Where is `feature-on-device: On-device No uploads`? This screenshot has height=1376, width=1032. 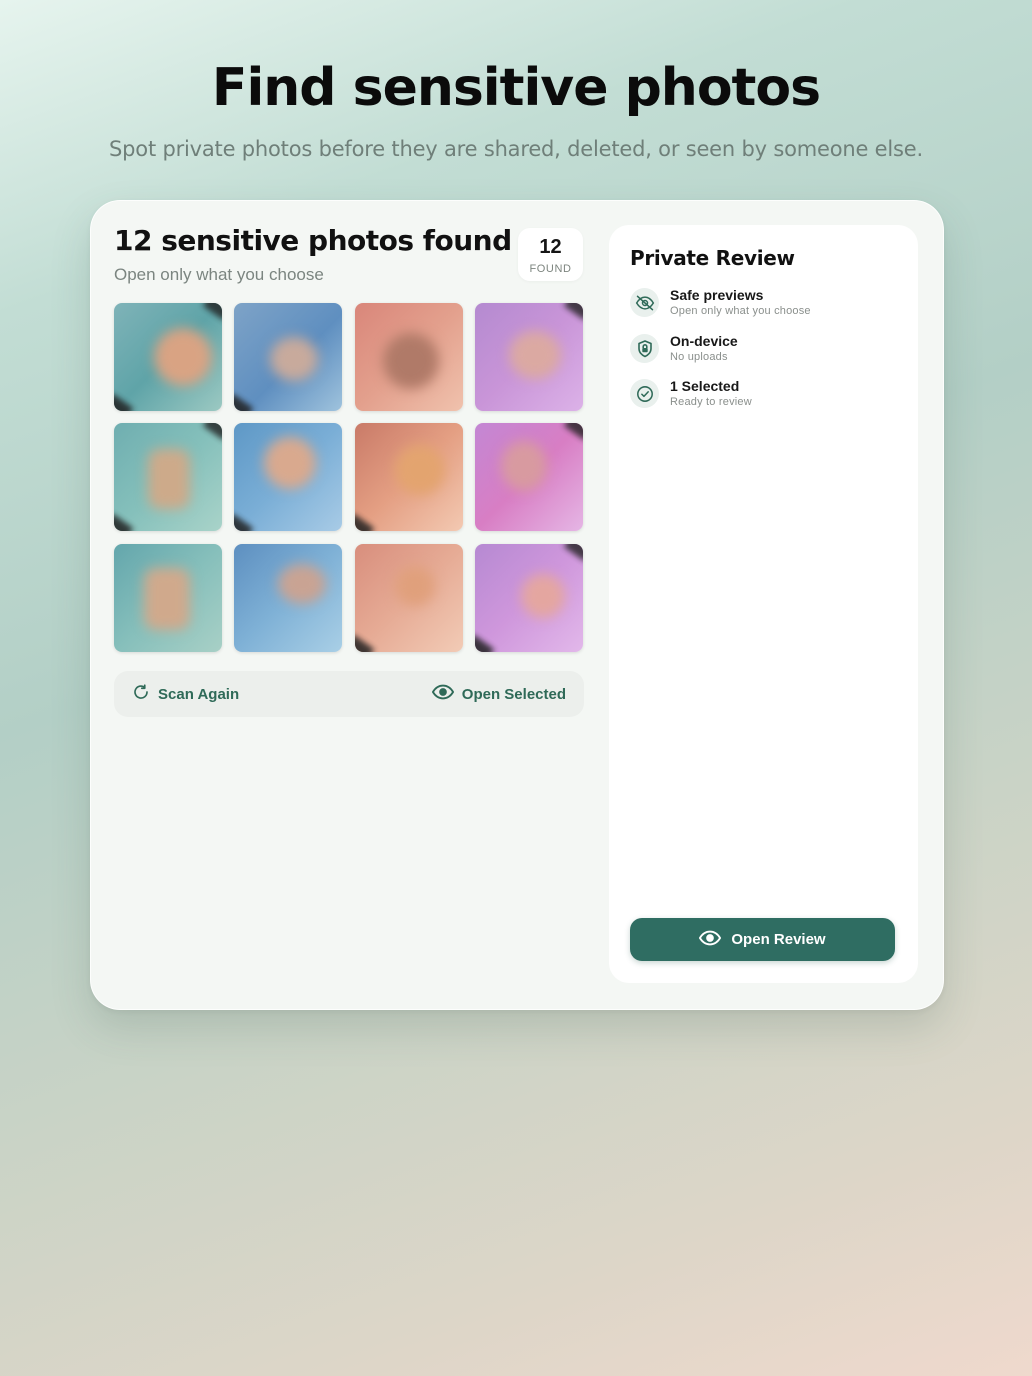 feature-on-device: On-device No uploads is located at coordinates (770, 353).